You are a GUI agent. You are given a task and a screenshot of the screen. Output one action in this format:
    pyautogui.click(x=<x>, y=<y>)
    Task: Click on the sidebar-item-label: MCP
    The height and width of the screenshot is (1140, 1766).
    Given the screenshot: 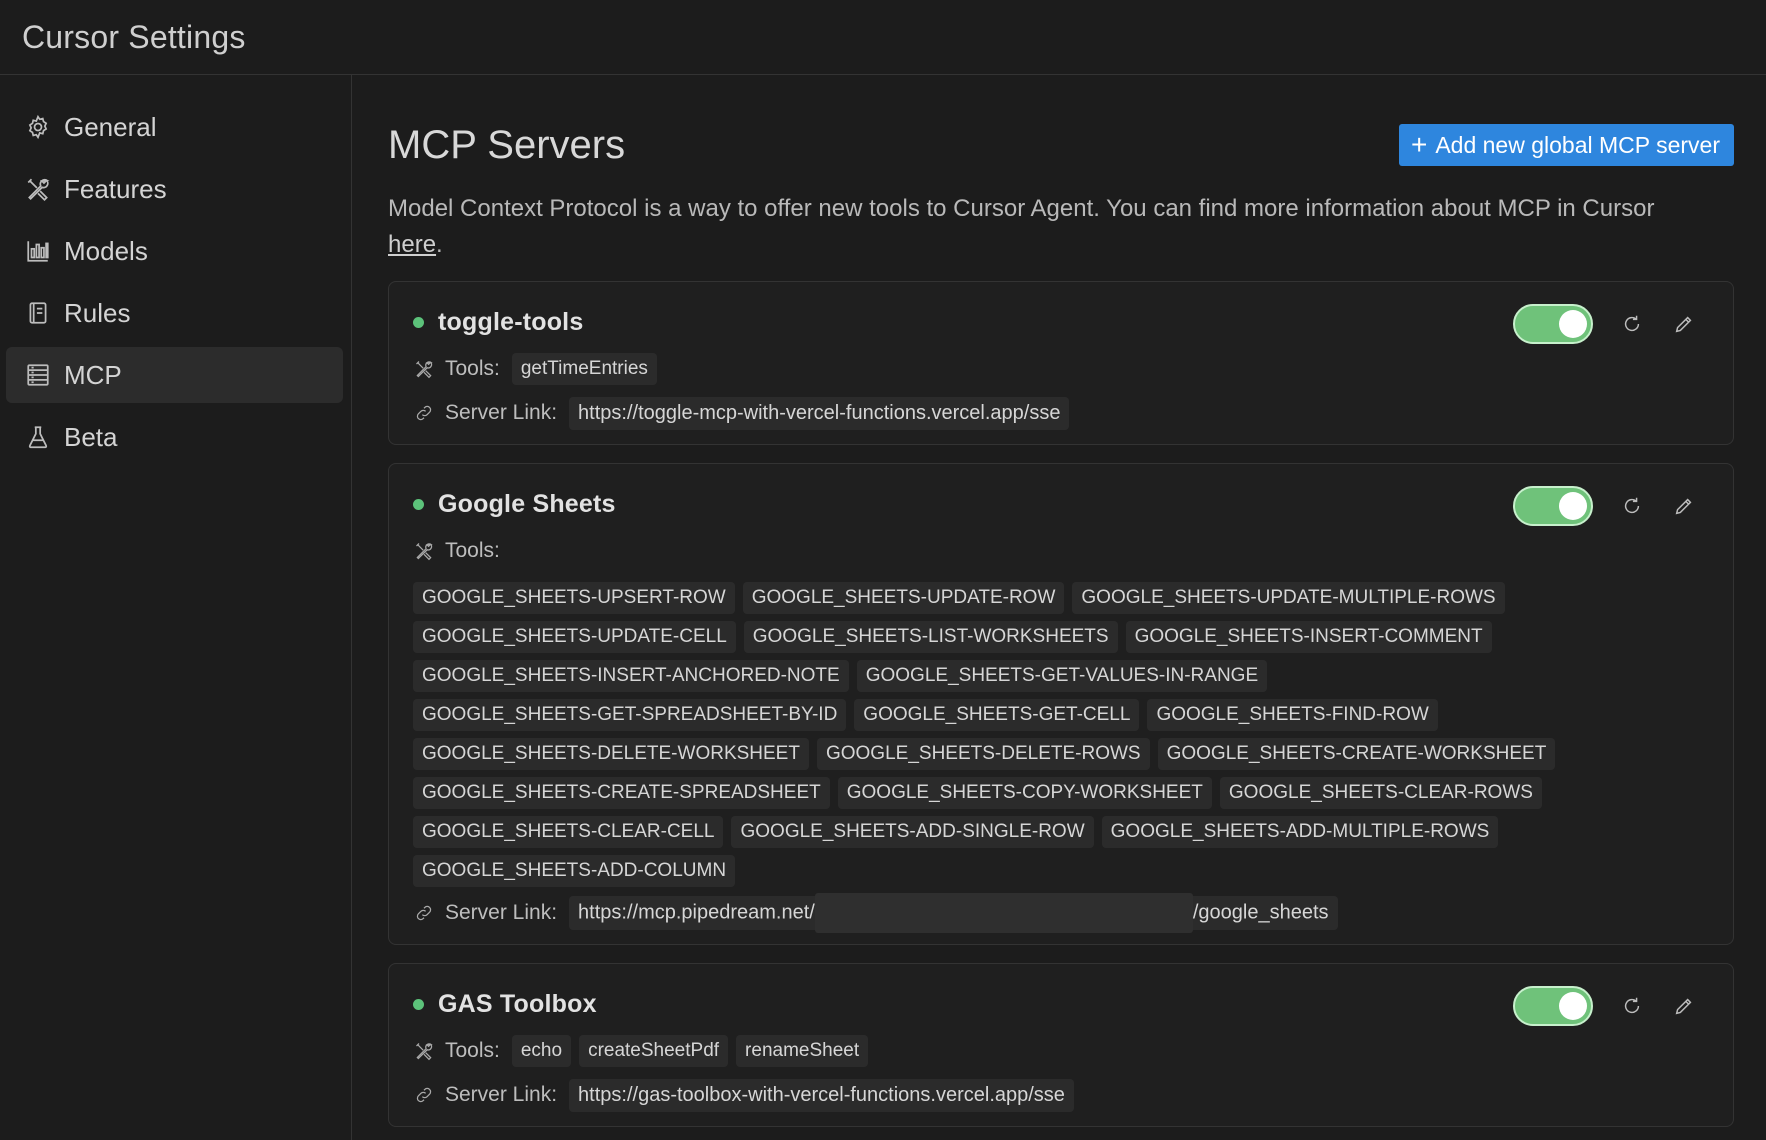 What is the action you would take?
    pyautogui.click(x=93, y=374)
    